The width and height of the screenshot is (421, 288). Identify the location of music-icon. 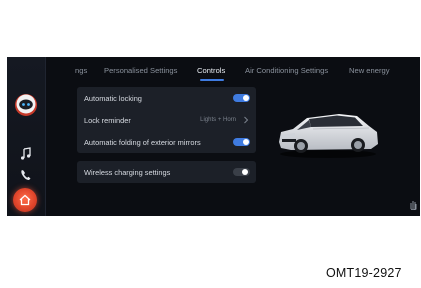
(26, 154).